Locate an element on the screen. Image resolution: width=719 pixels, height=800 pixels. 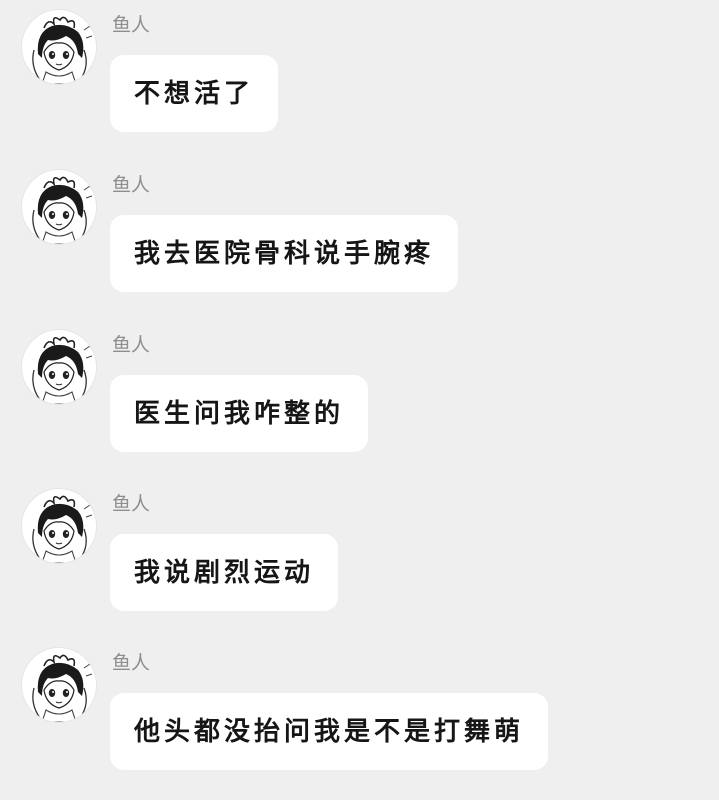
message-bubble: 不想活了 is located at coordinates (194, 93).